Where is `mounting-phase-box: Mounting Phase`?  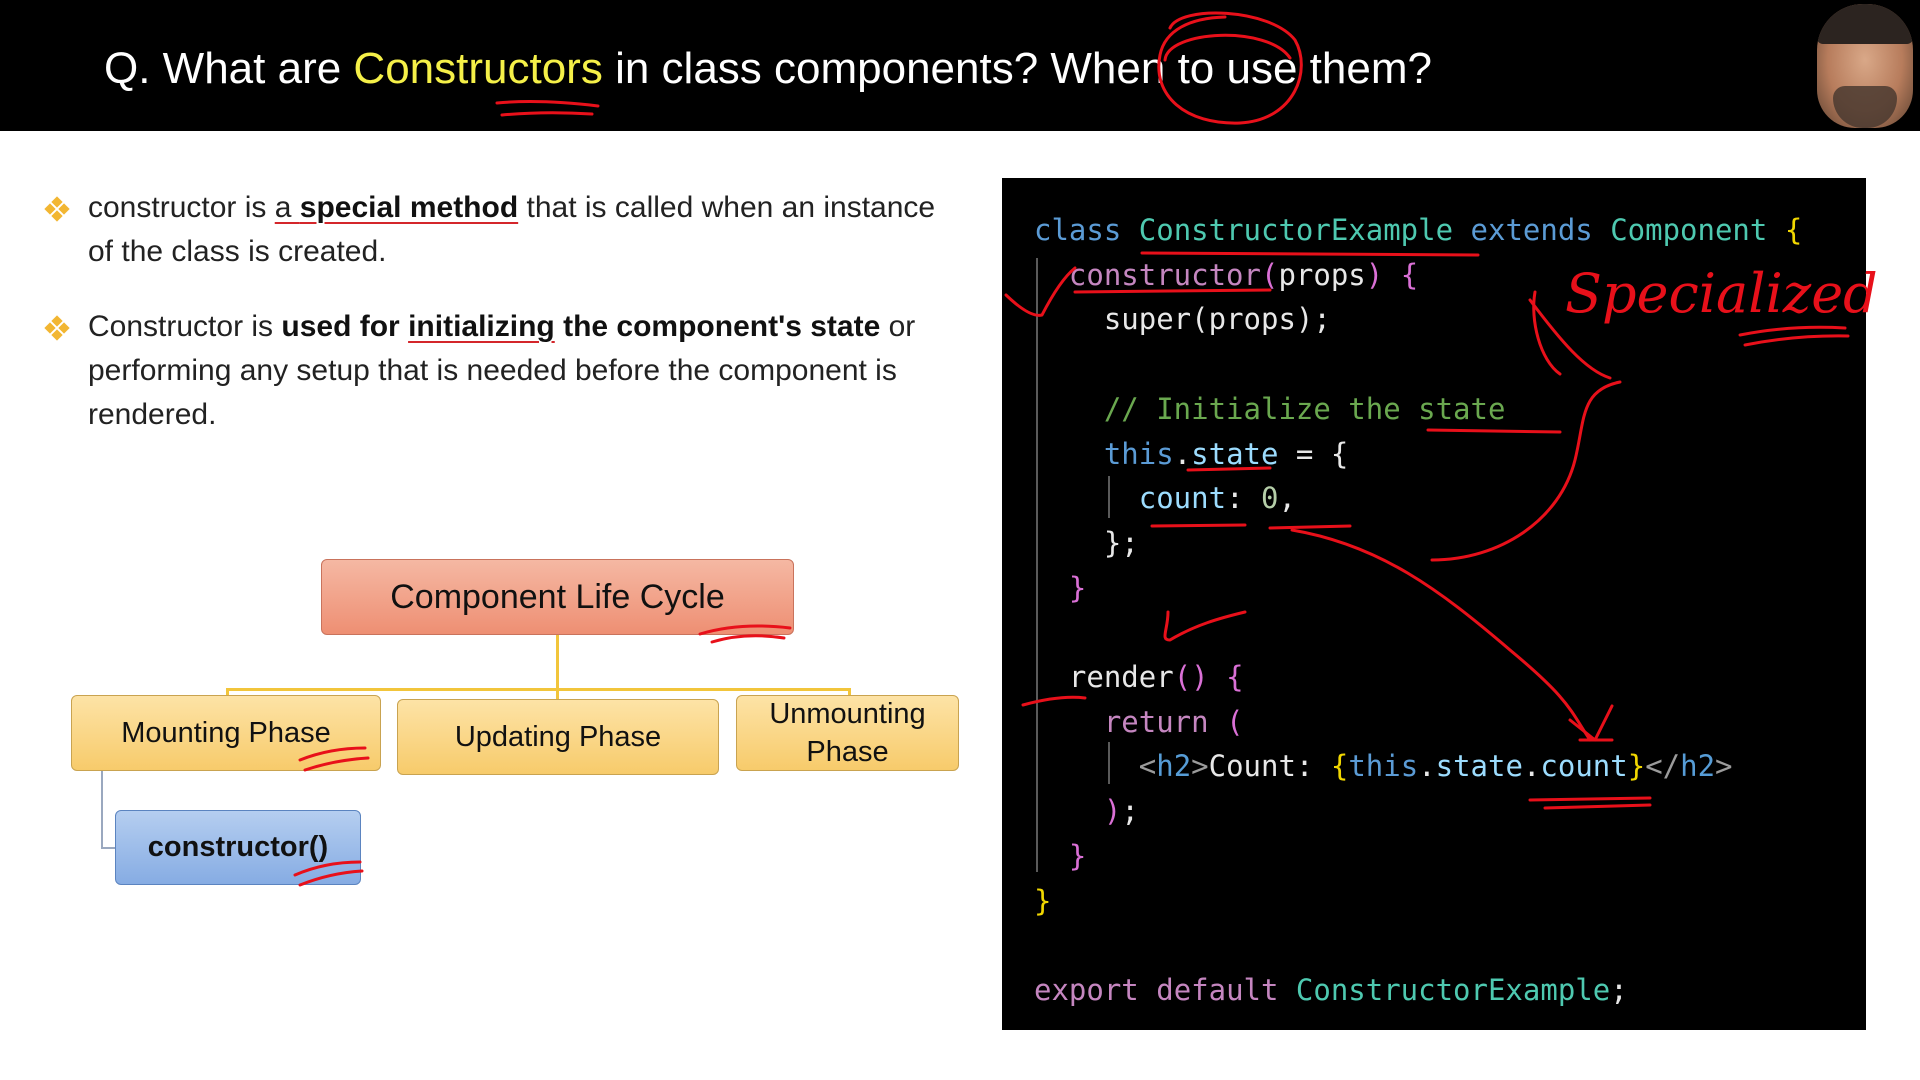
mounting-phase-box: Mounting Phase is located at coordinates (226, 733).